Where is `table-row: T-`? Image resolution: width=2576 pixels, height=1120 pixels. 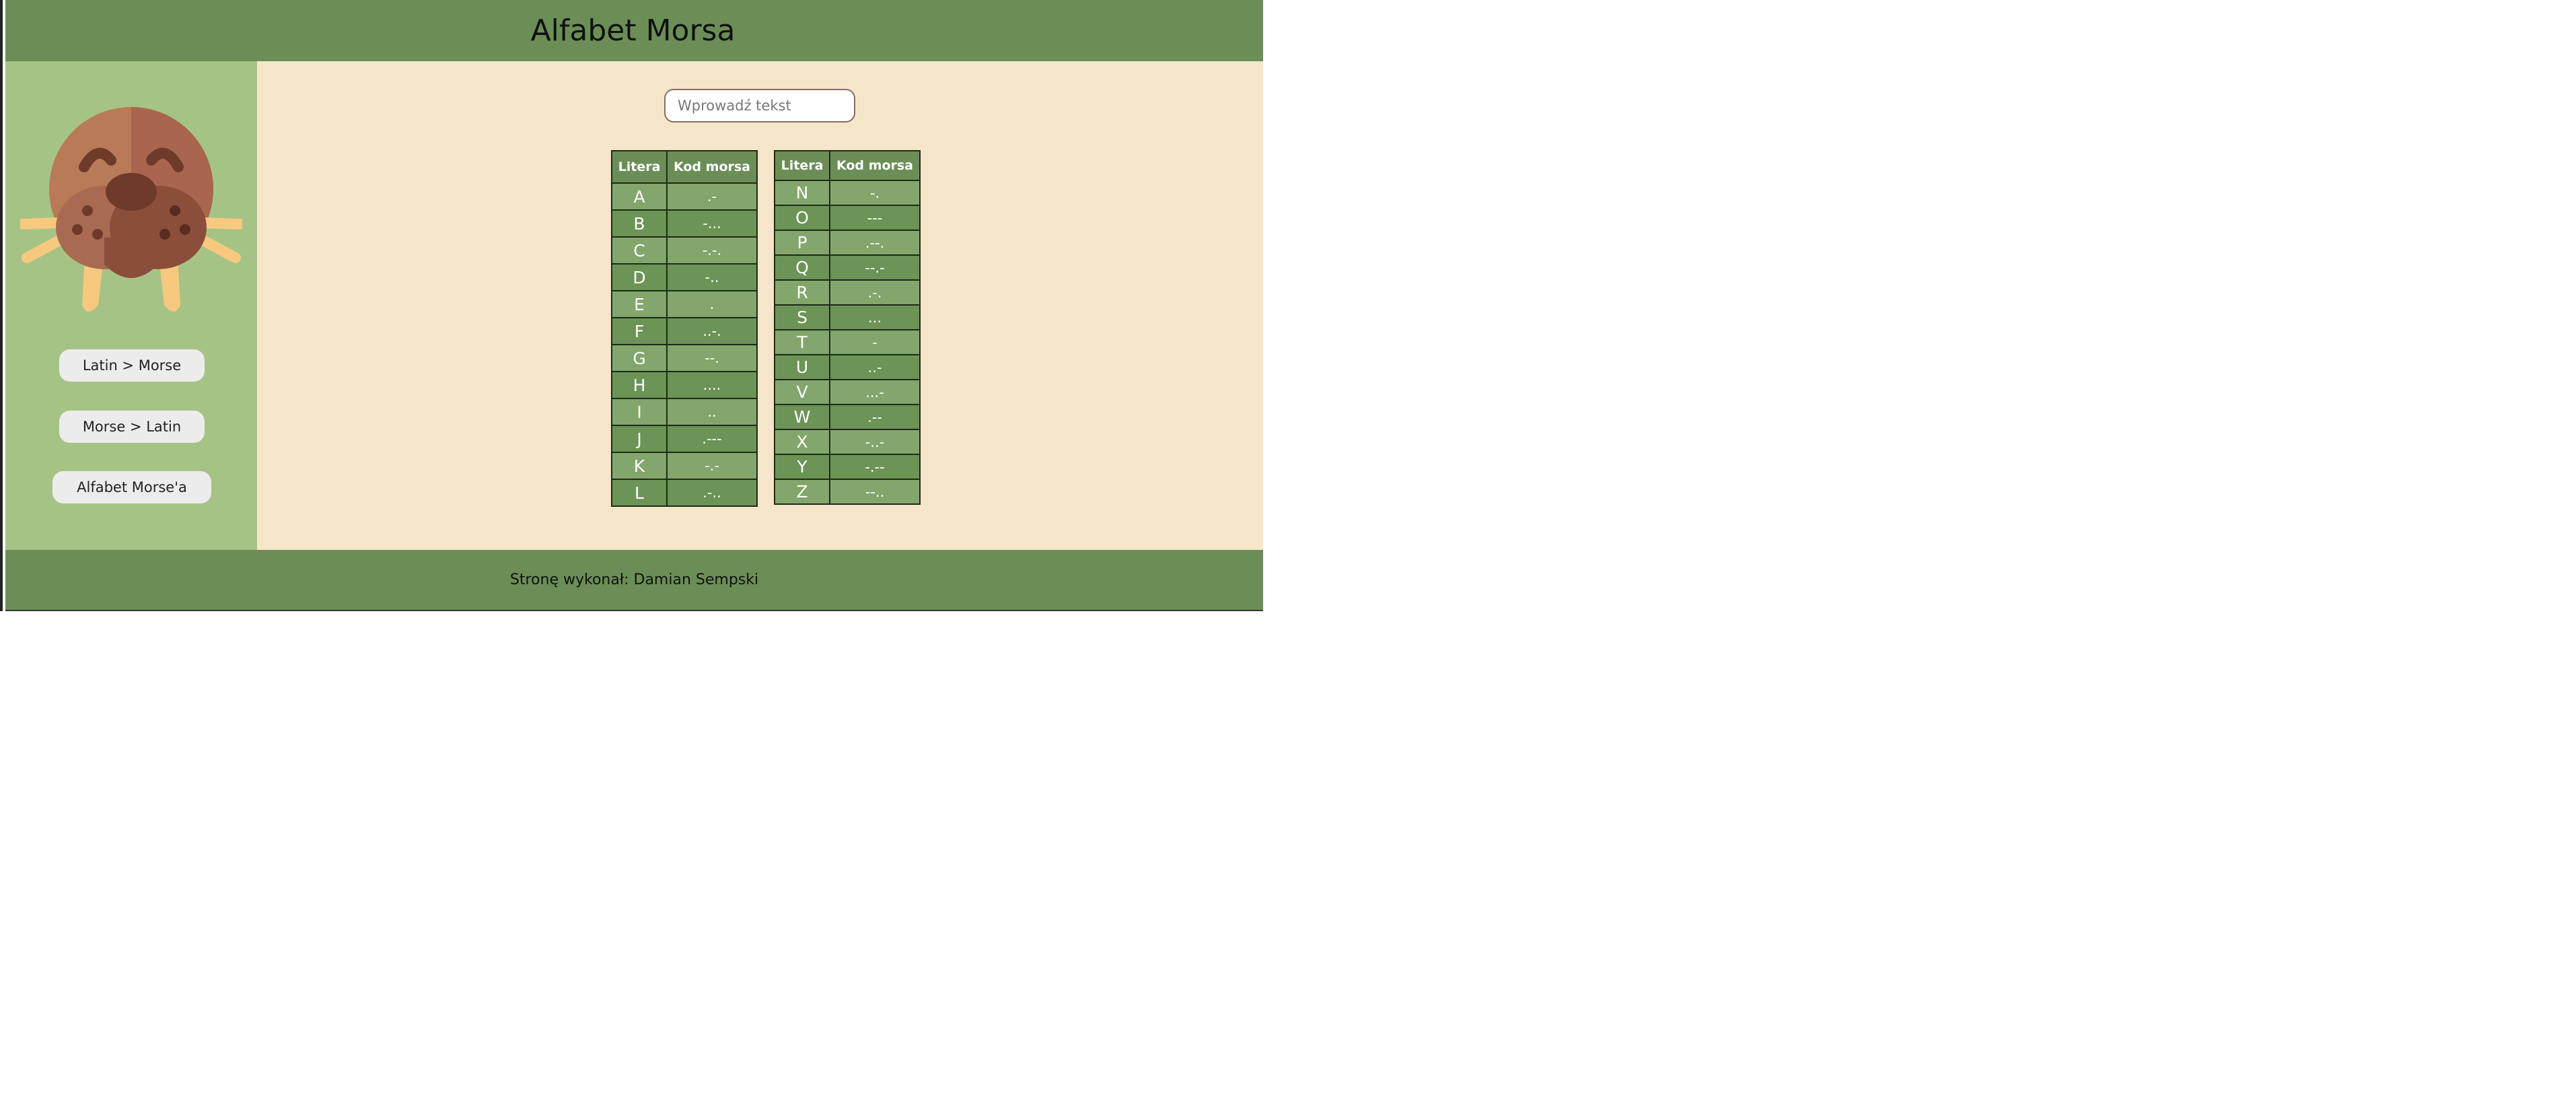 table-row: T- is located at coordinates (847, 342).